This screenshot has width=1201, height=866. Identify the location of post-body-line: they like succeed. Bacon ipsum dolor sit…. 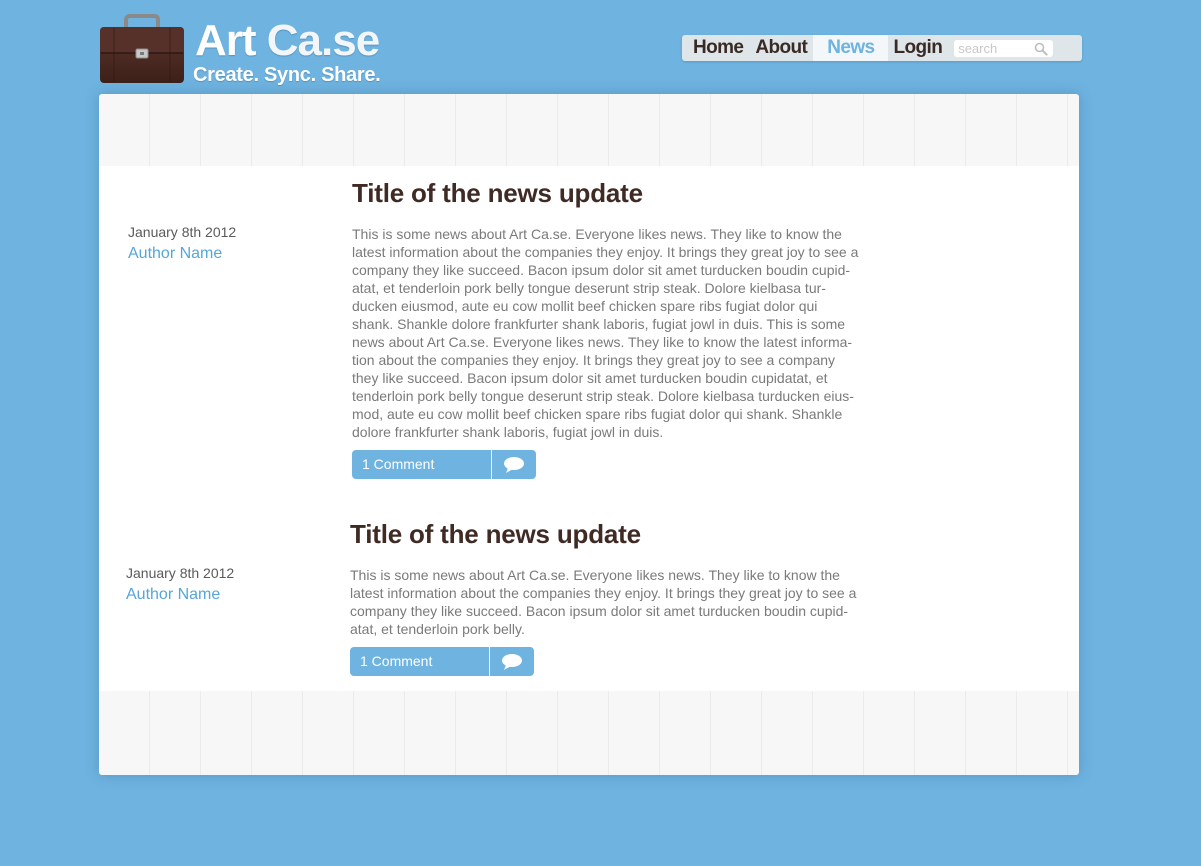
(590, 378).